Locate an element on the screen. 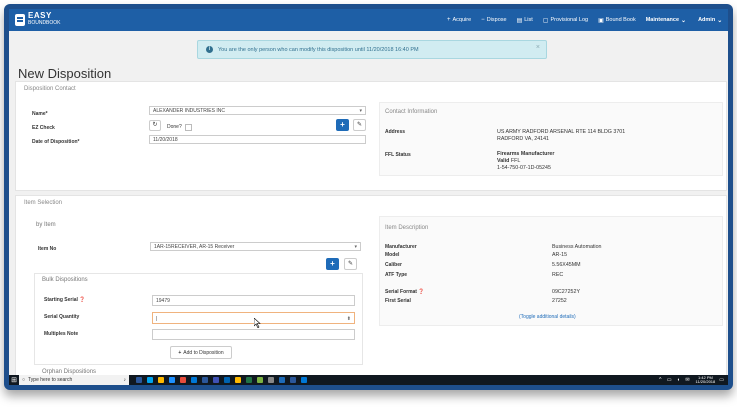 The image size is (737, 416). refresh-button: ↻ is located at coordinates (155, 125).